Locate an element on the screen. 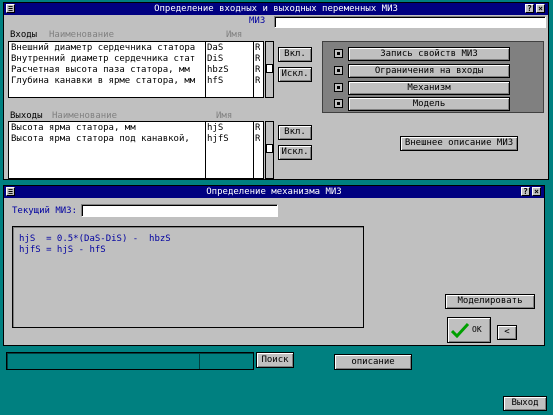 This screenshot has width=553, height=415. back-button: < is located at coordinates (507, 332).